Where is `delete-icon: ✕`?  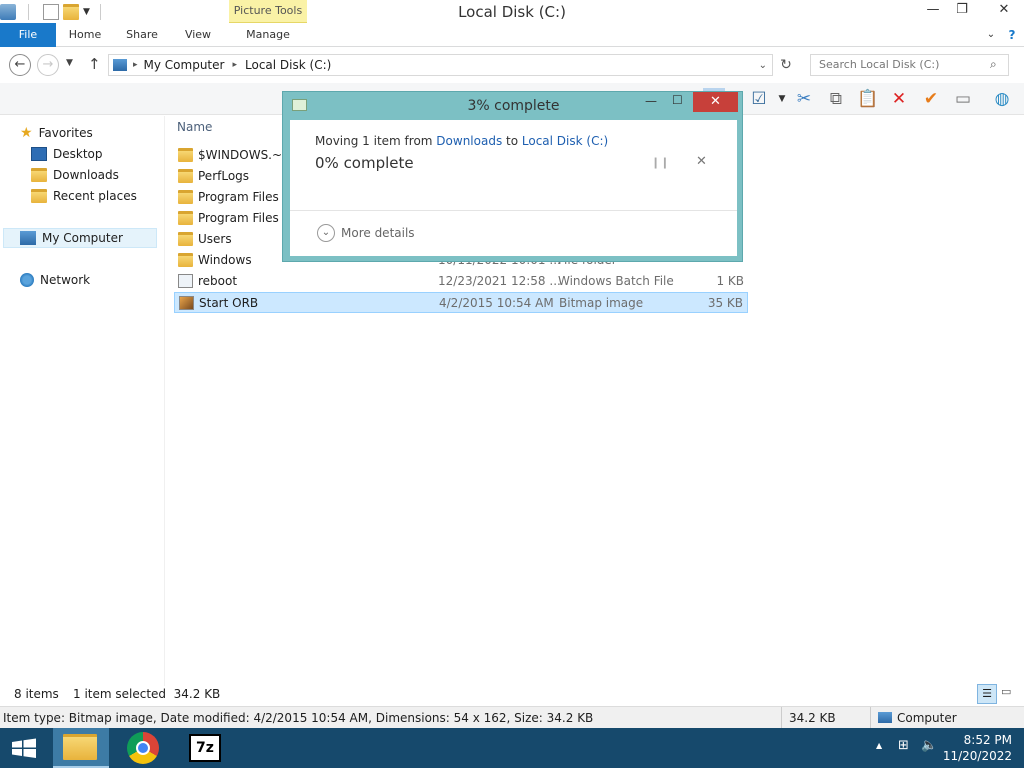 delete-icon: ✕ is located at coordinates (899, 99).